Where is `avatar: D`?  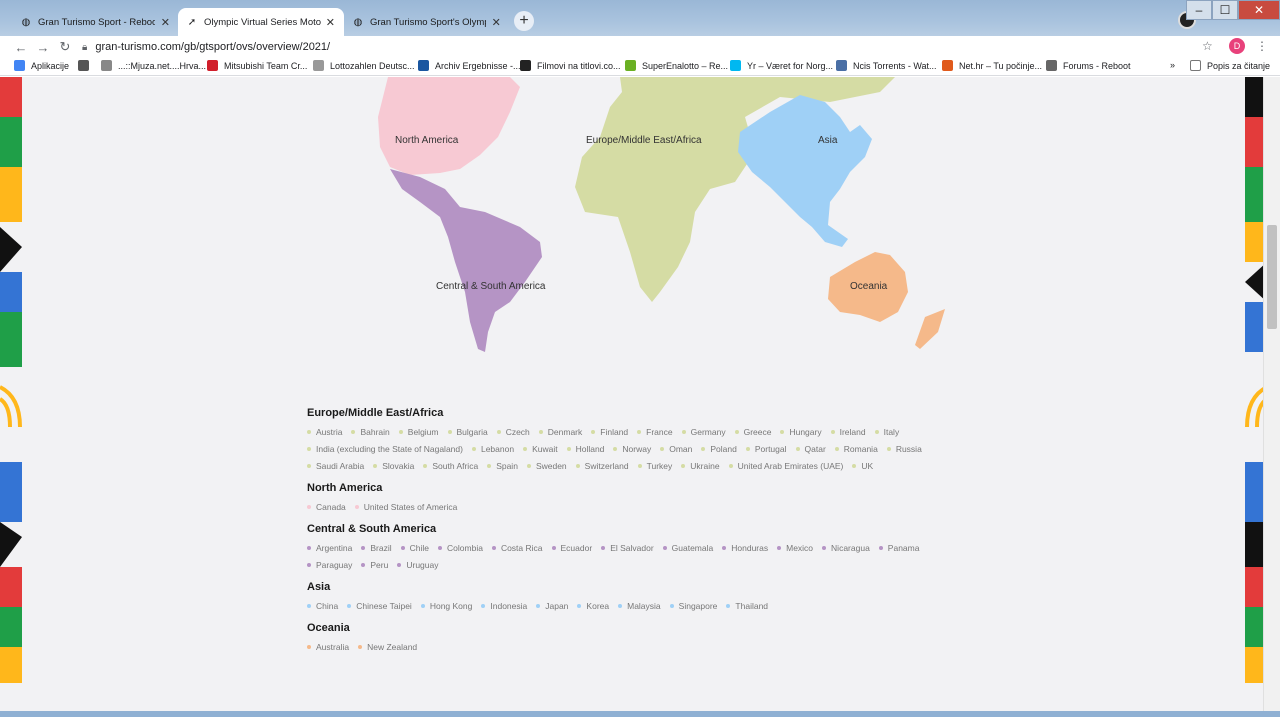 avatar: D is located at coordinates (1237, 46).